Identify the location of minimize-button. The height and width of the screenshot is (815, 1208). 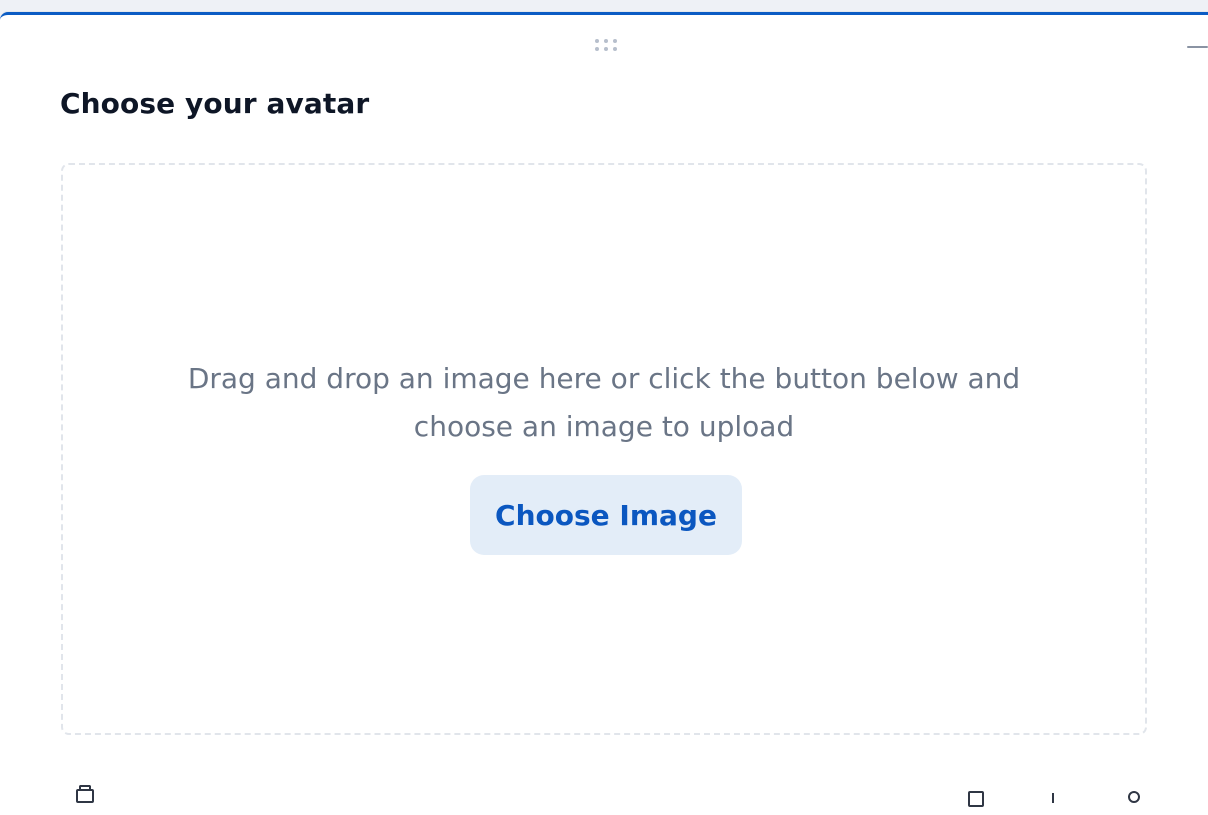
(1193, 47).